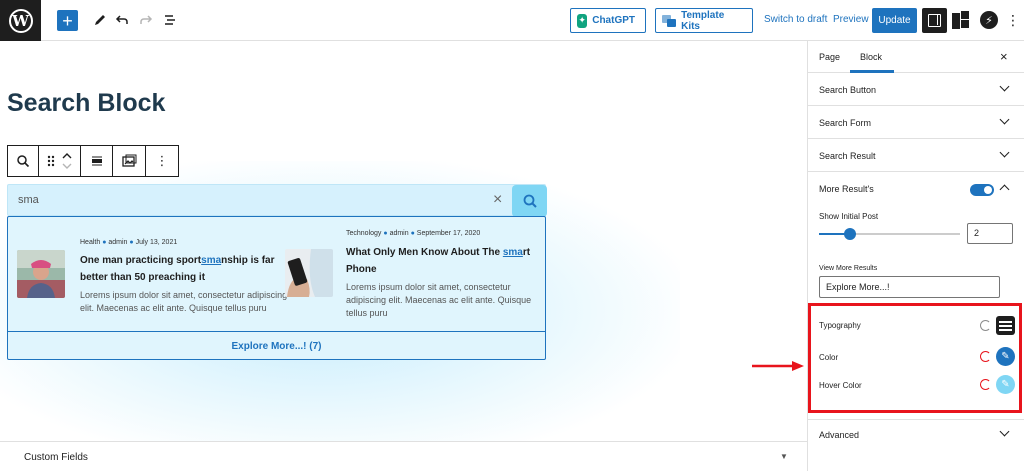 The width and height of the screenshot is (1024, 471). Describe the element at coordinates (909, 287) in the screenshot. I see `view-more-results-input: Explore More...!` at that location.